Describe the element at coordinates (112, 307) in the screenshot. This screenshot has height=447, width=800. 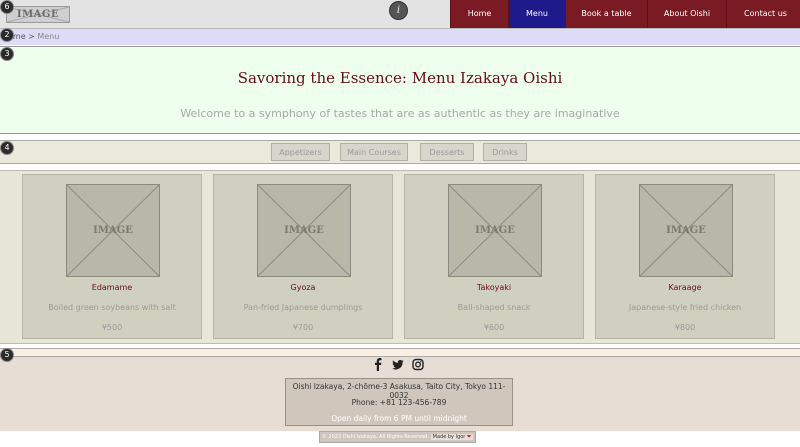
I see `menu-item-description: Boiled green soybeans with salt` at that location.